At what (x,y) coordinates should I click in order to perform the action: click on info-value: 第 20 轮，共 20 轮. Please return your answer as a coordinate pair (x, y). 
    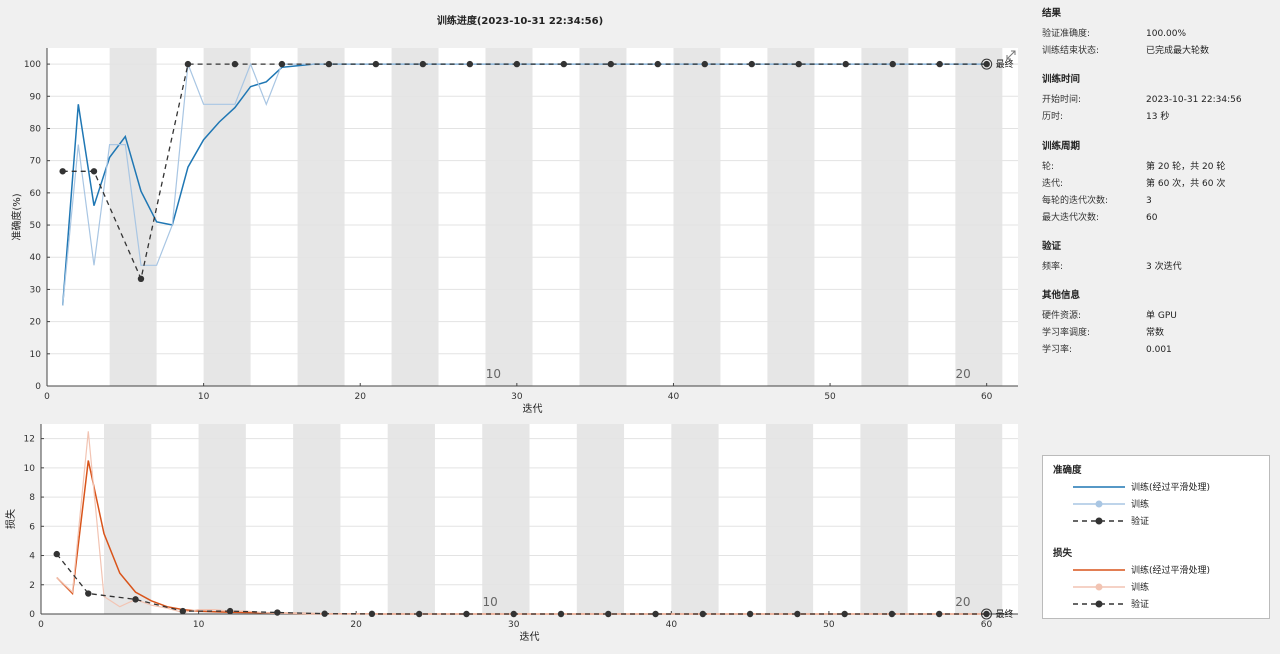
    Looking at the image, I should click on (1186, 166).